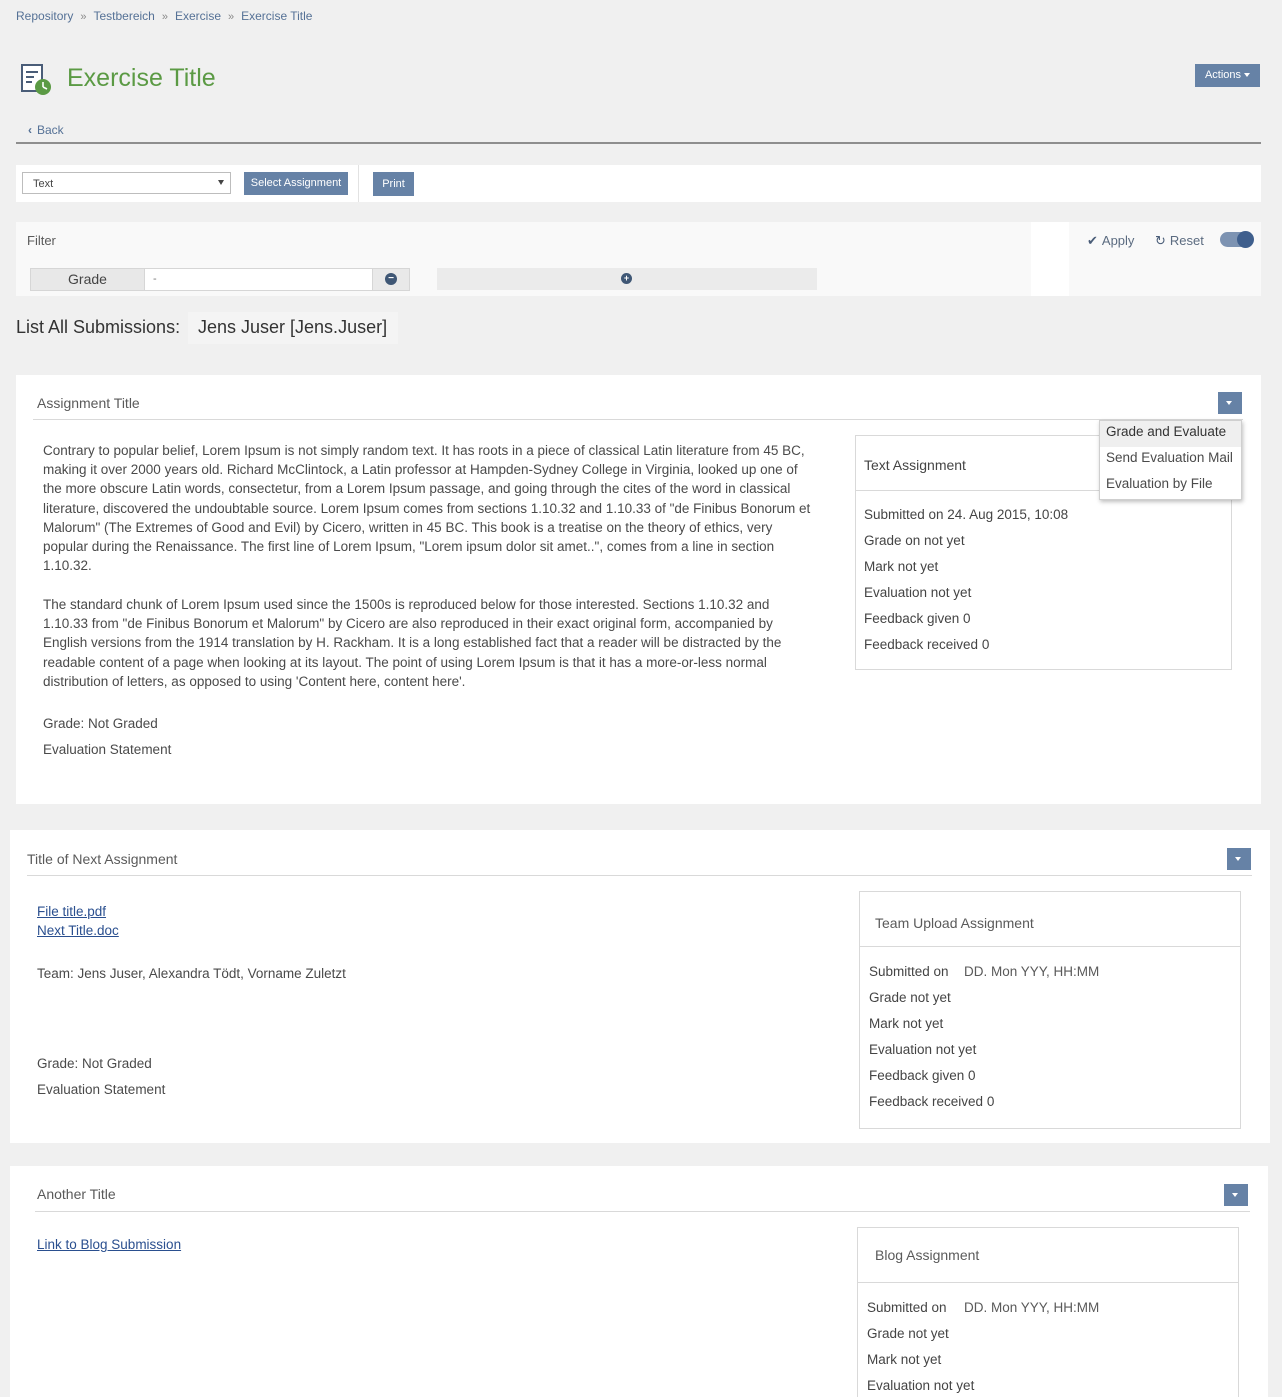 This screenshot has width=1282, height=1397. What do you see at coordinates (41, 240) in the screenshot?
I see `filter-label: Filter` at bounding box center [41, 240].